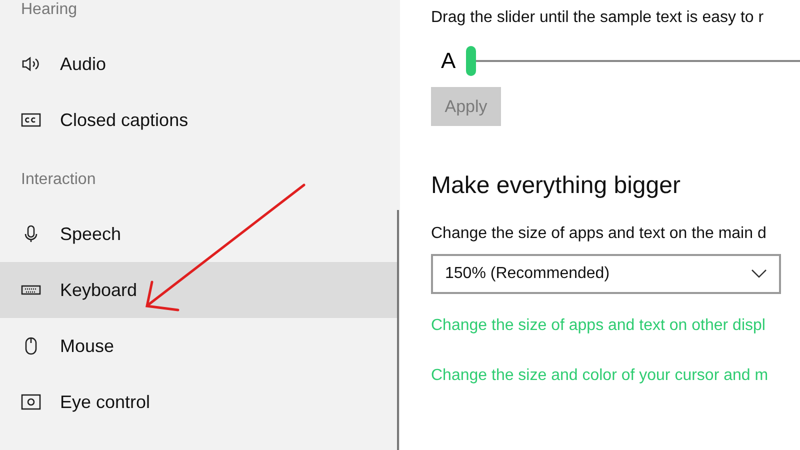 This screenshot has height=450, width=800. I want to click on slider-thumb, so click(471, 61).